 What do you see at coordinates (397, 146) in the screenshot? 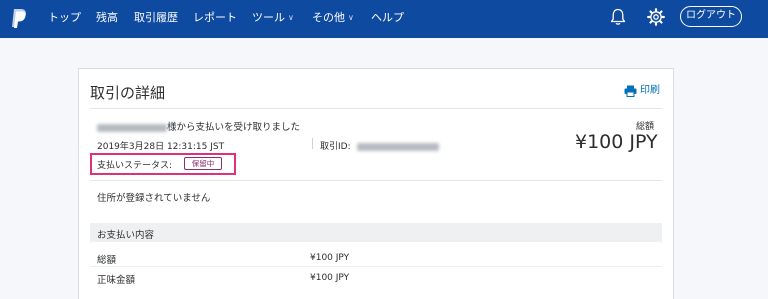
I see `redacted-transaction-id` at bounding box center [397, 146].